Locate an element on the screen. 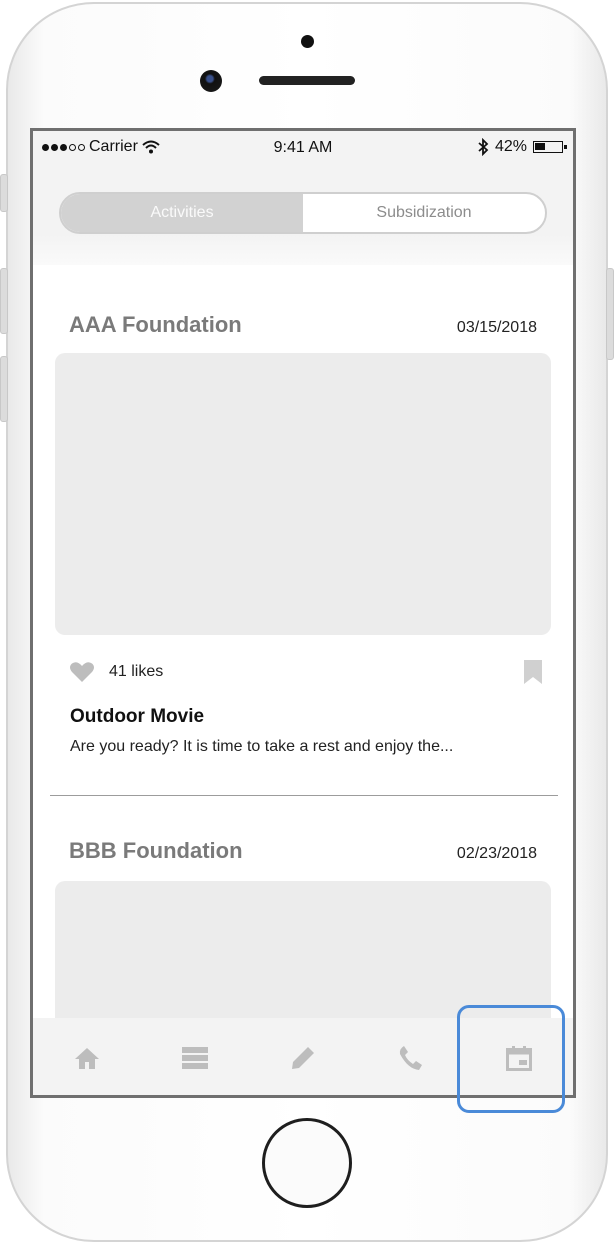 This screenshot has height=1246, width=614. power-button is located at coordinates (610, 314).